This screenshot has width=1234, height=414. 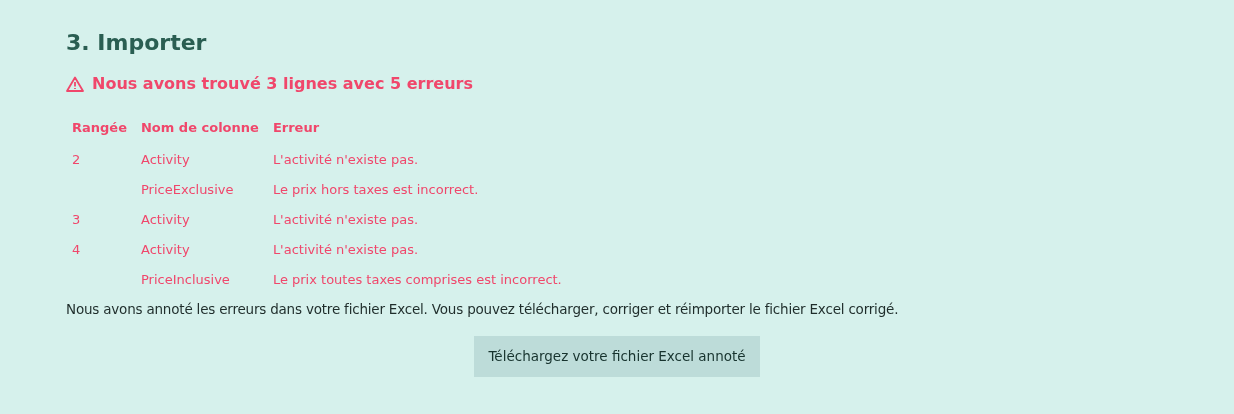 I want to click on section-title: 3. Importer, so click(x=137, y=43).